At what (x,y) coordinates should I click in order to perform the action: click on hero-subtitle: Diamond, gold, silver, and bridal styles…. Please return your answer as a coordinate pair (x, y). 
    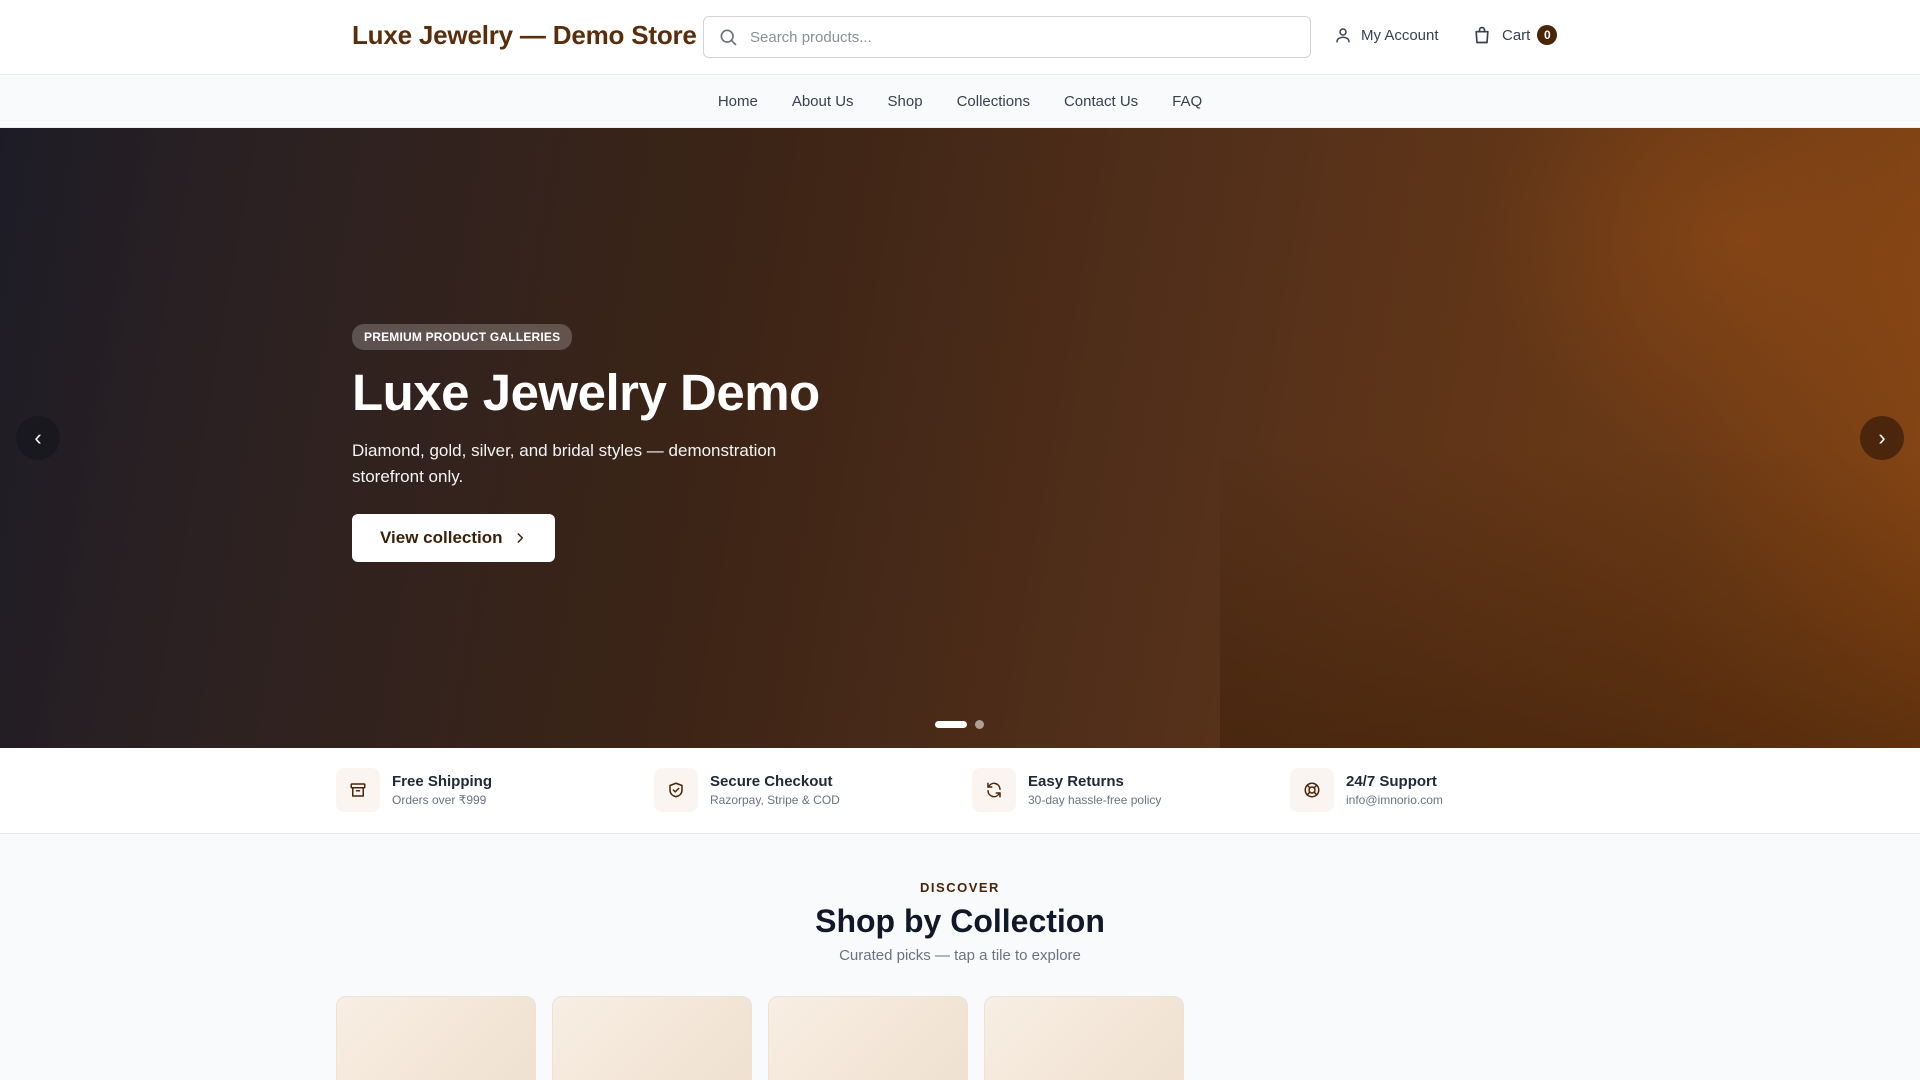
    Looking at the image, I should click on (564, 463).